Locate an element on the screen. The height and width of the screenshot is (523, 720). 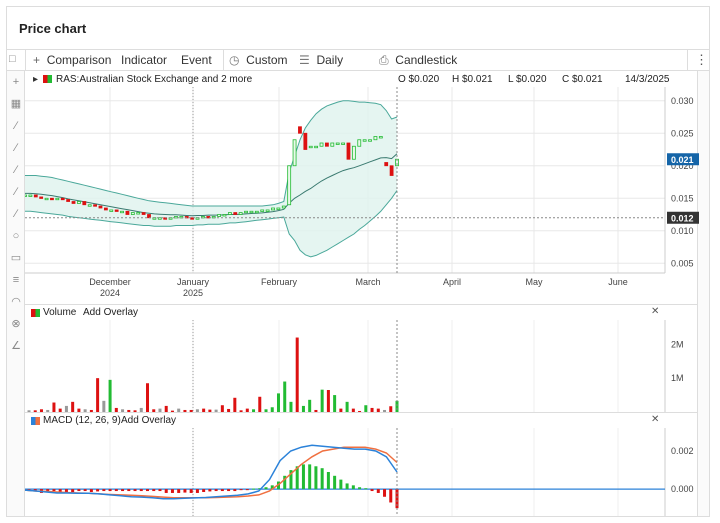
plus-icon: + is located at coordinates (37, 60).